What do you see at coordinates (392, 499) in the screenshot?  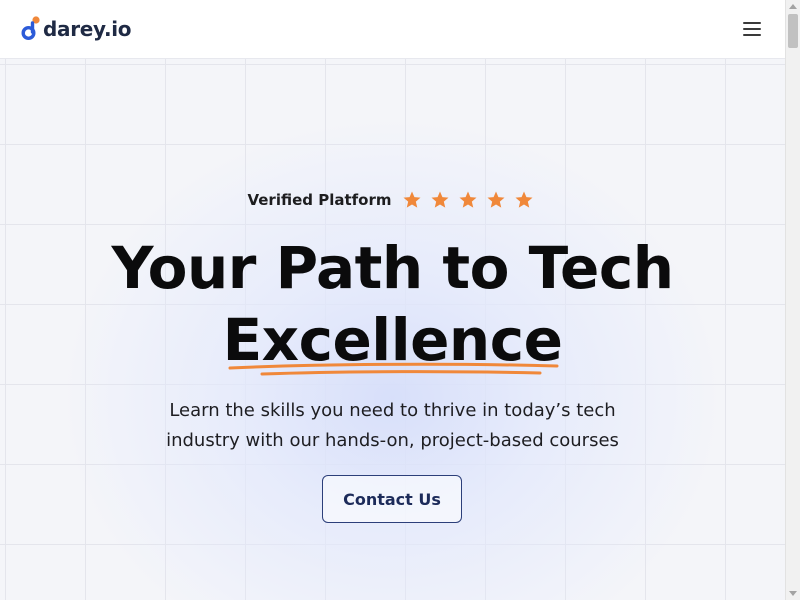 I see `contact-us-button: Contact Us` at bounding box center [392, 499].